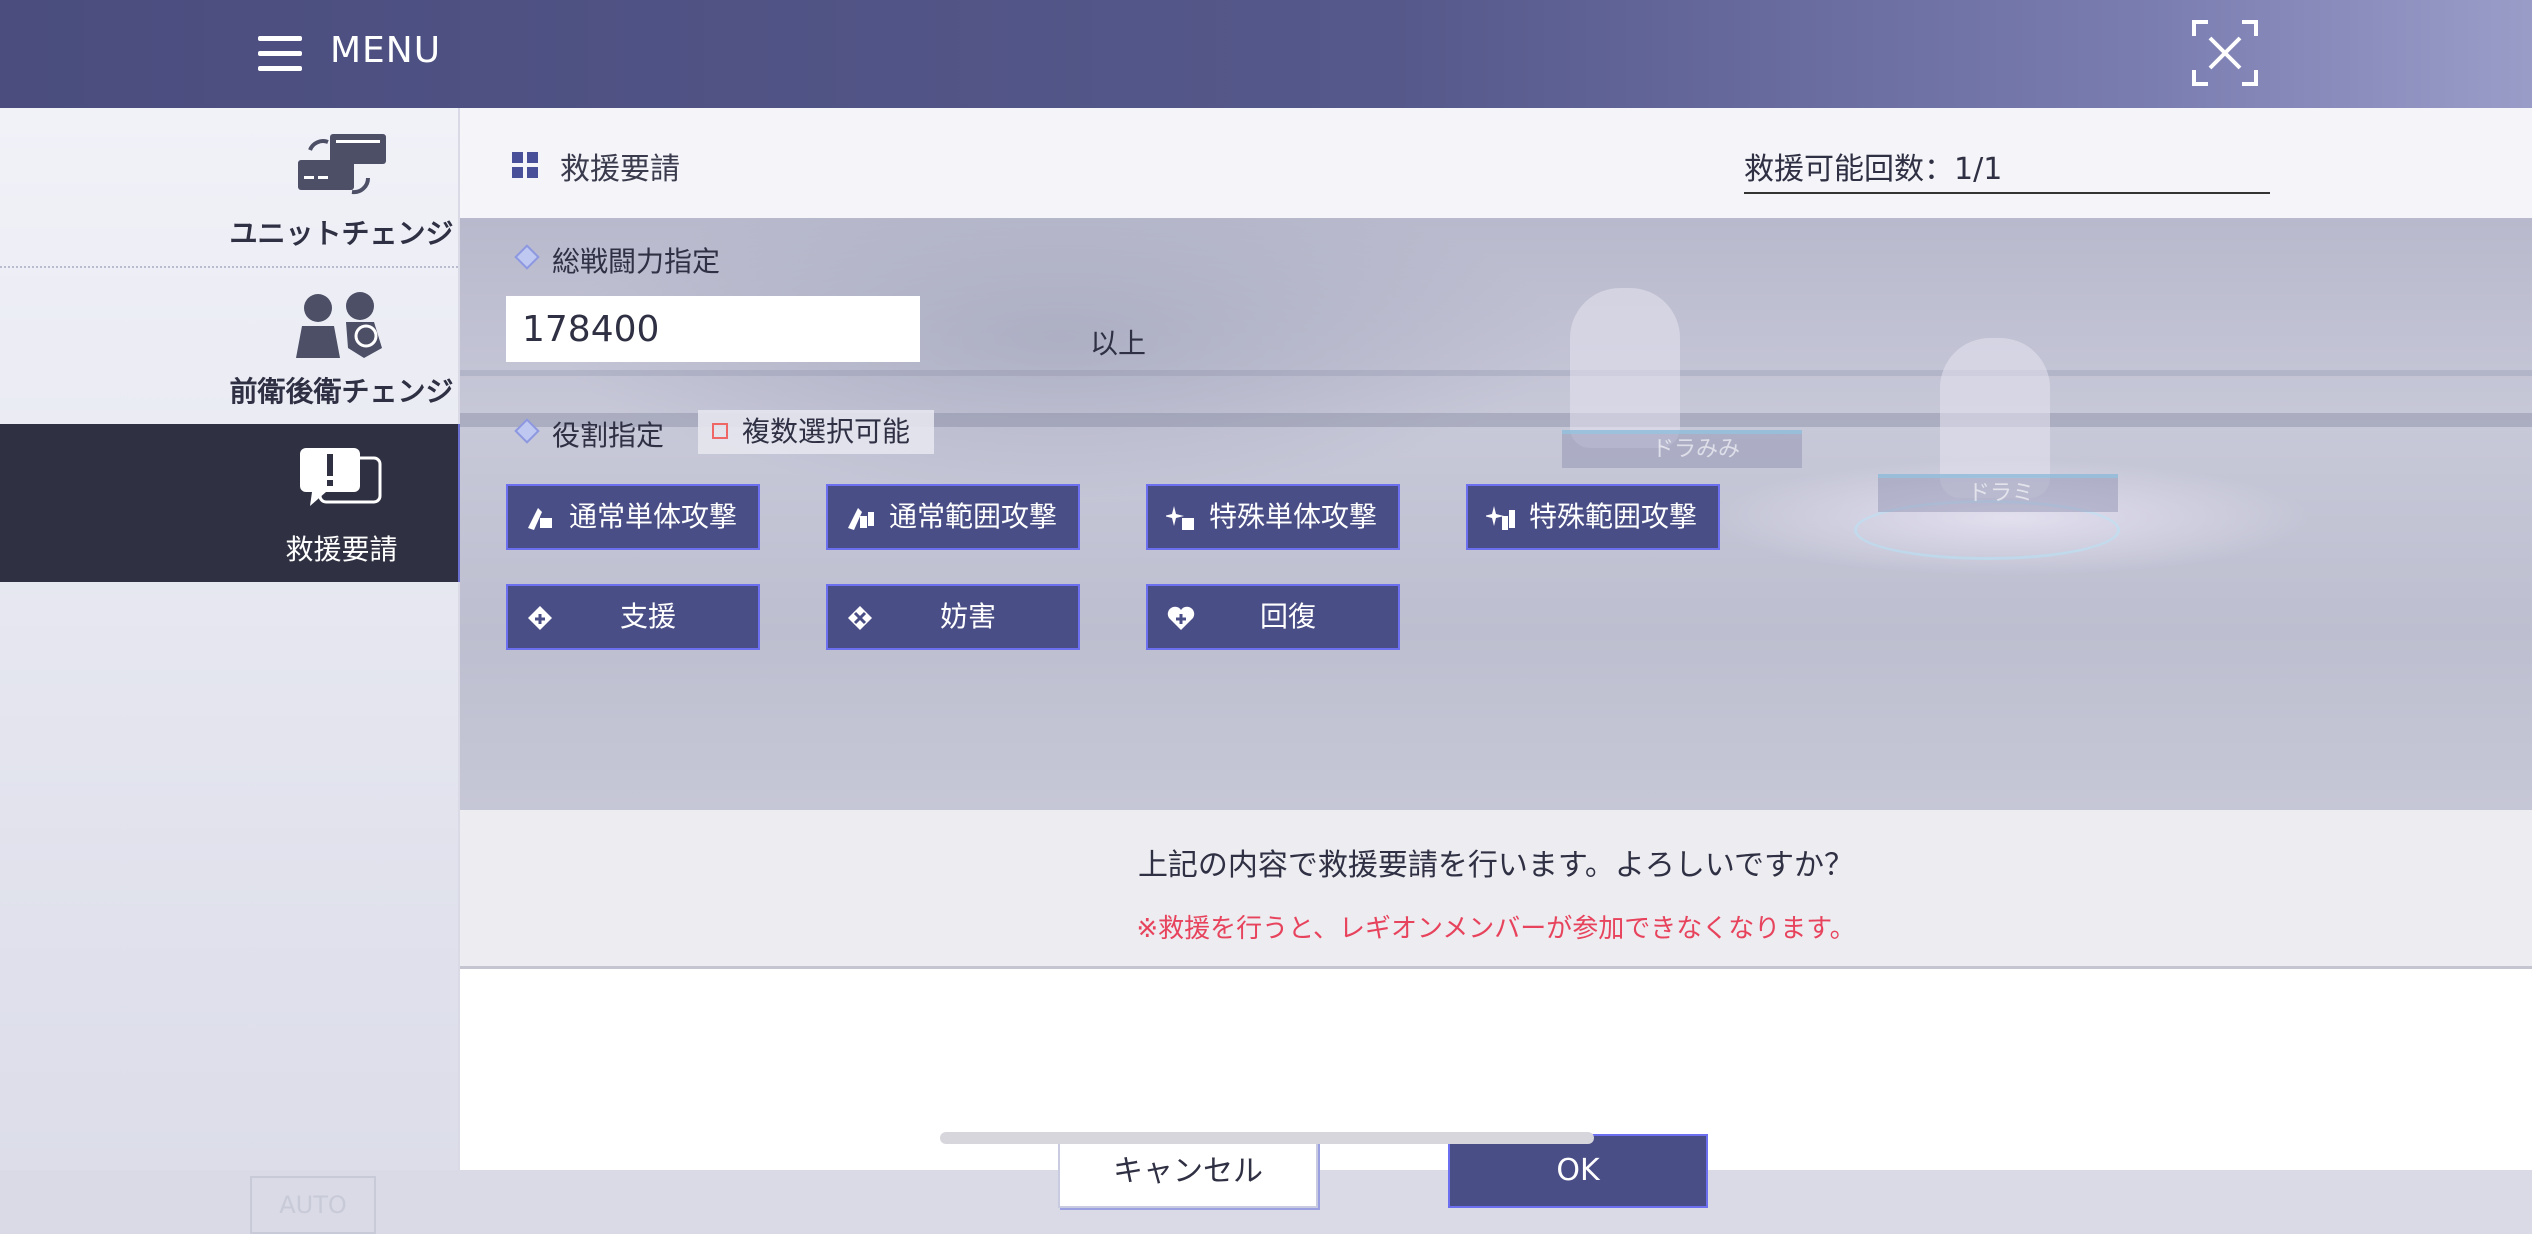  I want to click on sidebar-item-label: 救援要請, so click(341, 549).